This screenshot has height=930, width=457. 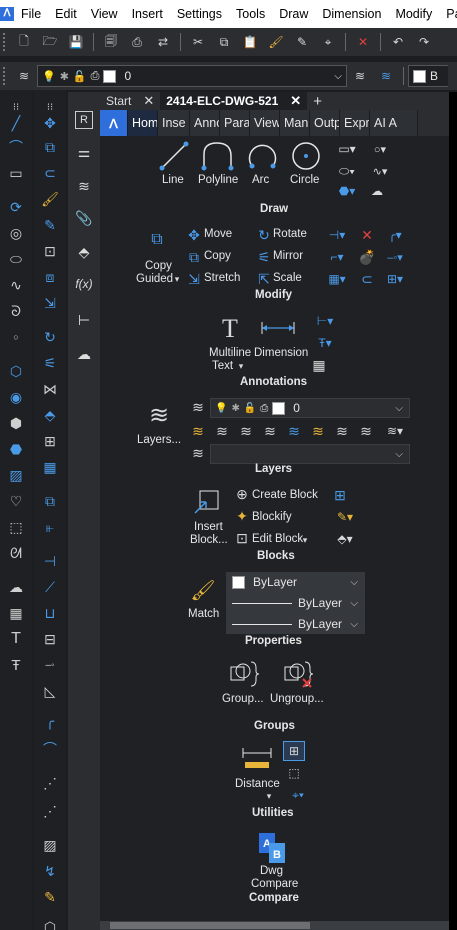 I want to click on align-dropdown-icon: ⊞▾, so click(x=395, y=279).